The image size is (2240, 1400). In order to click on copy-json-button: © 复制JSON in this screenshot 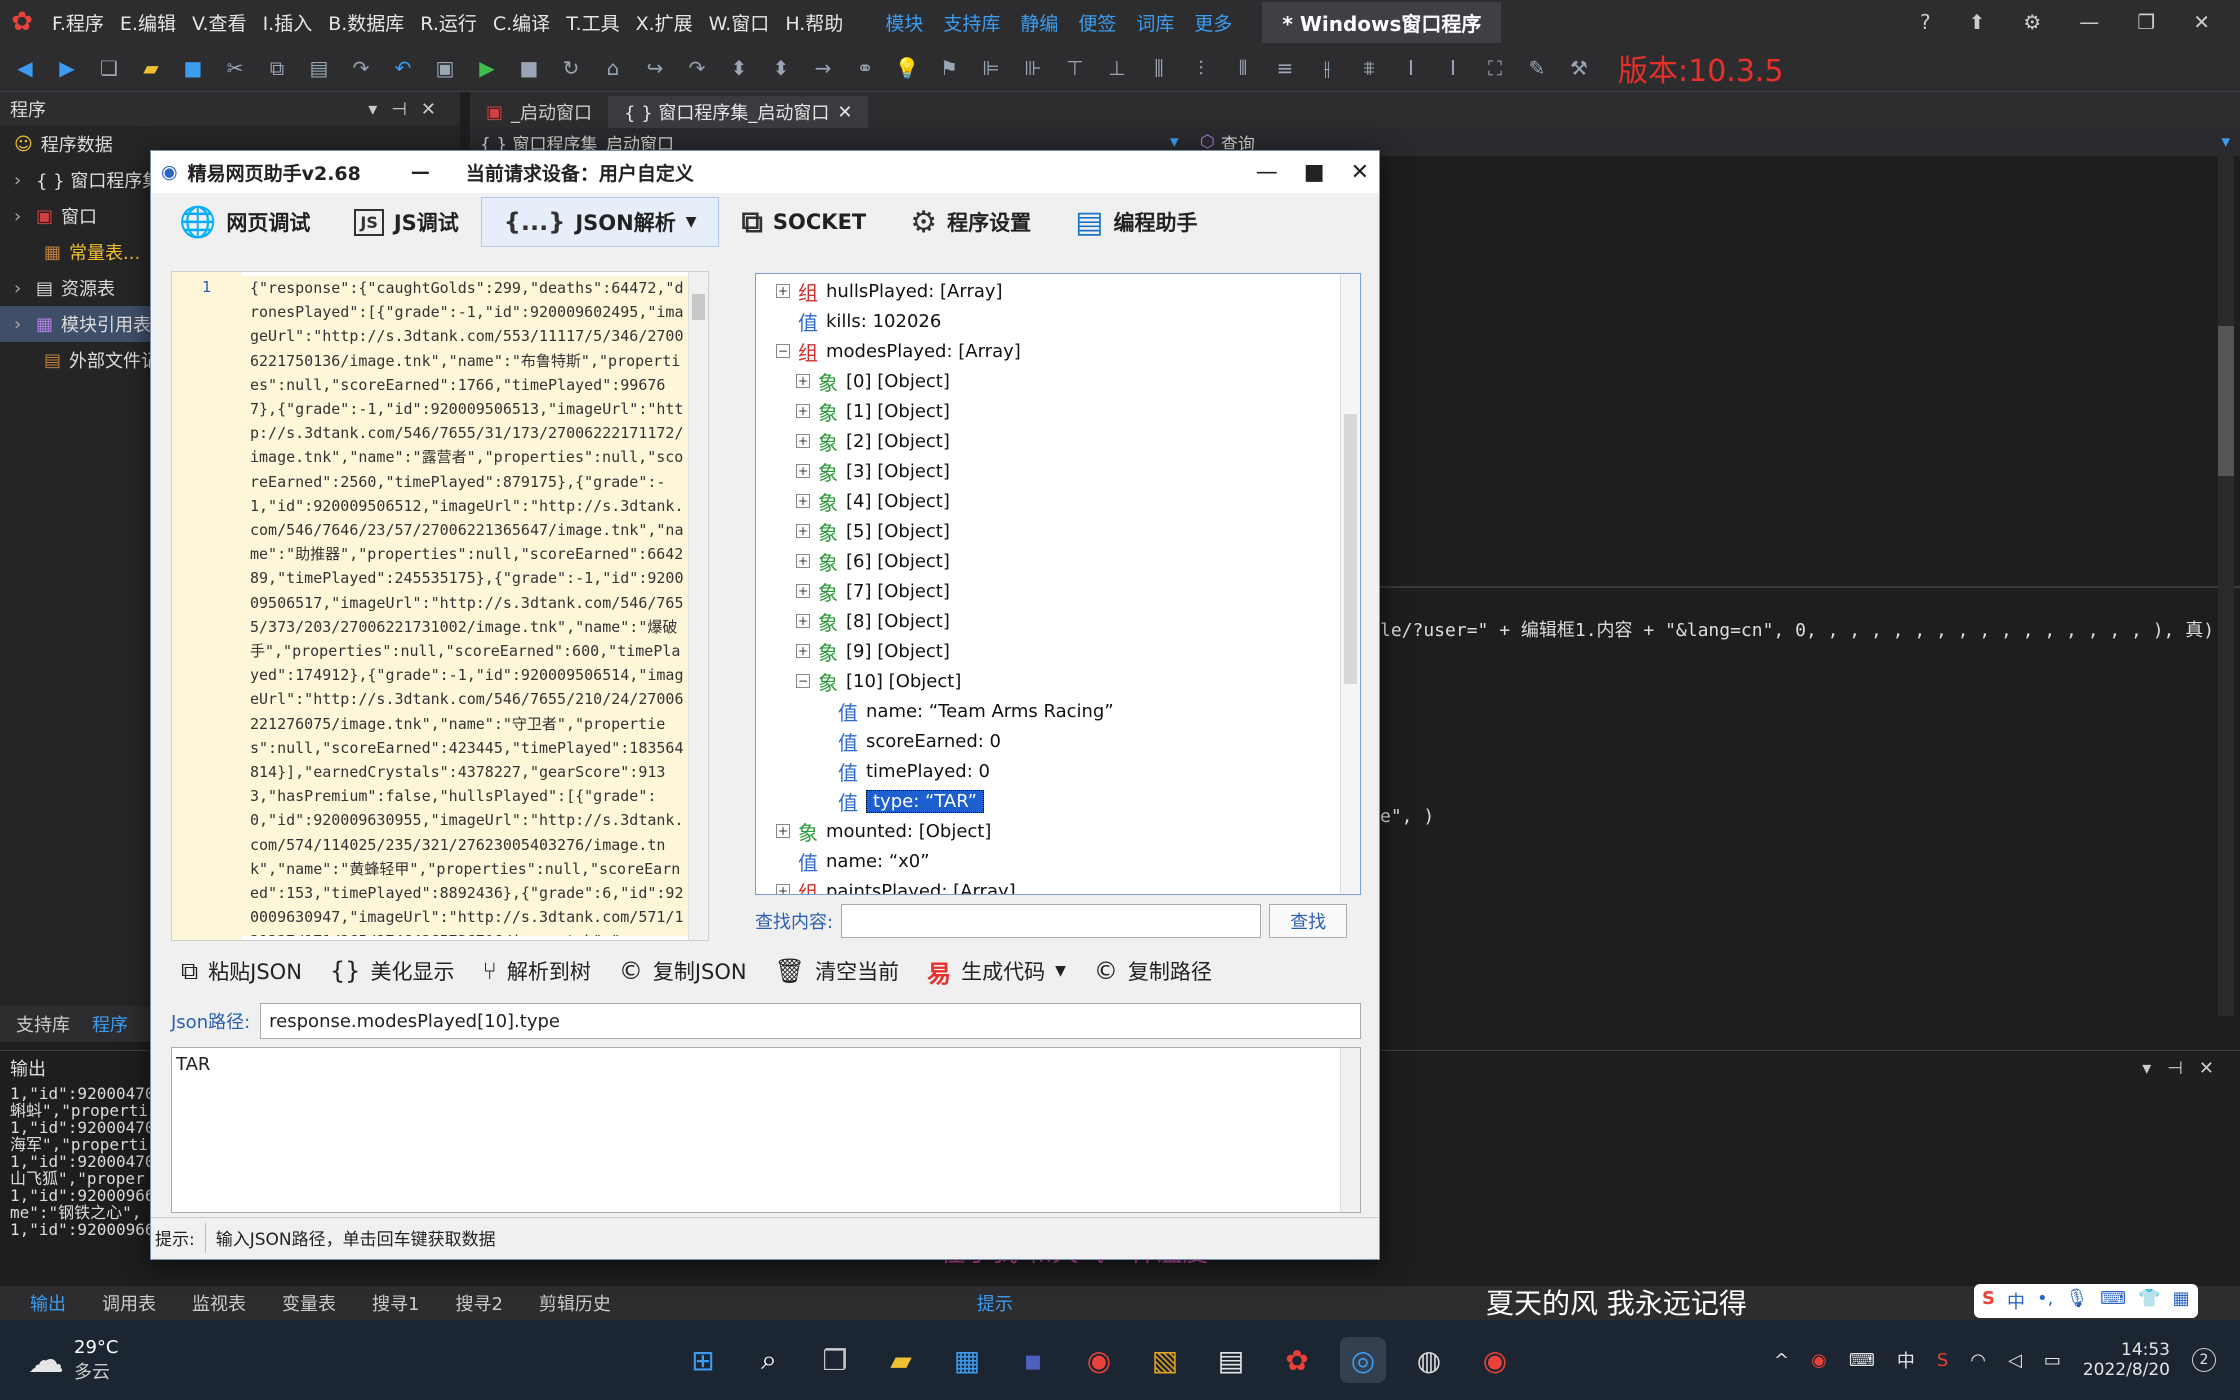, I will do `click(683, 971)`.